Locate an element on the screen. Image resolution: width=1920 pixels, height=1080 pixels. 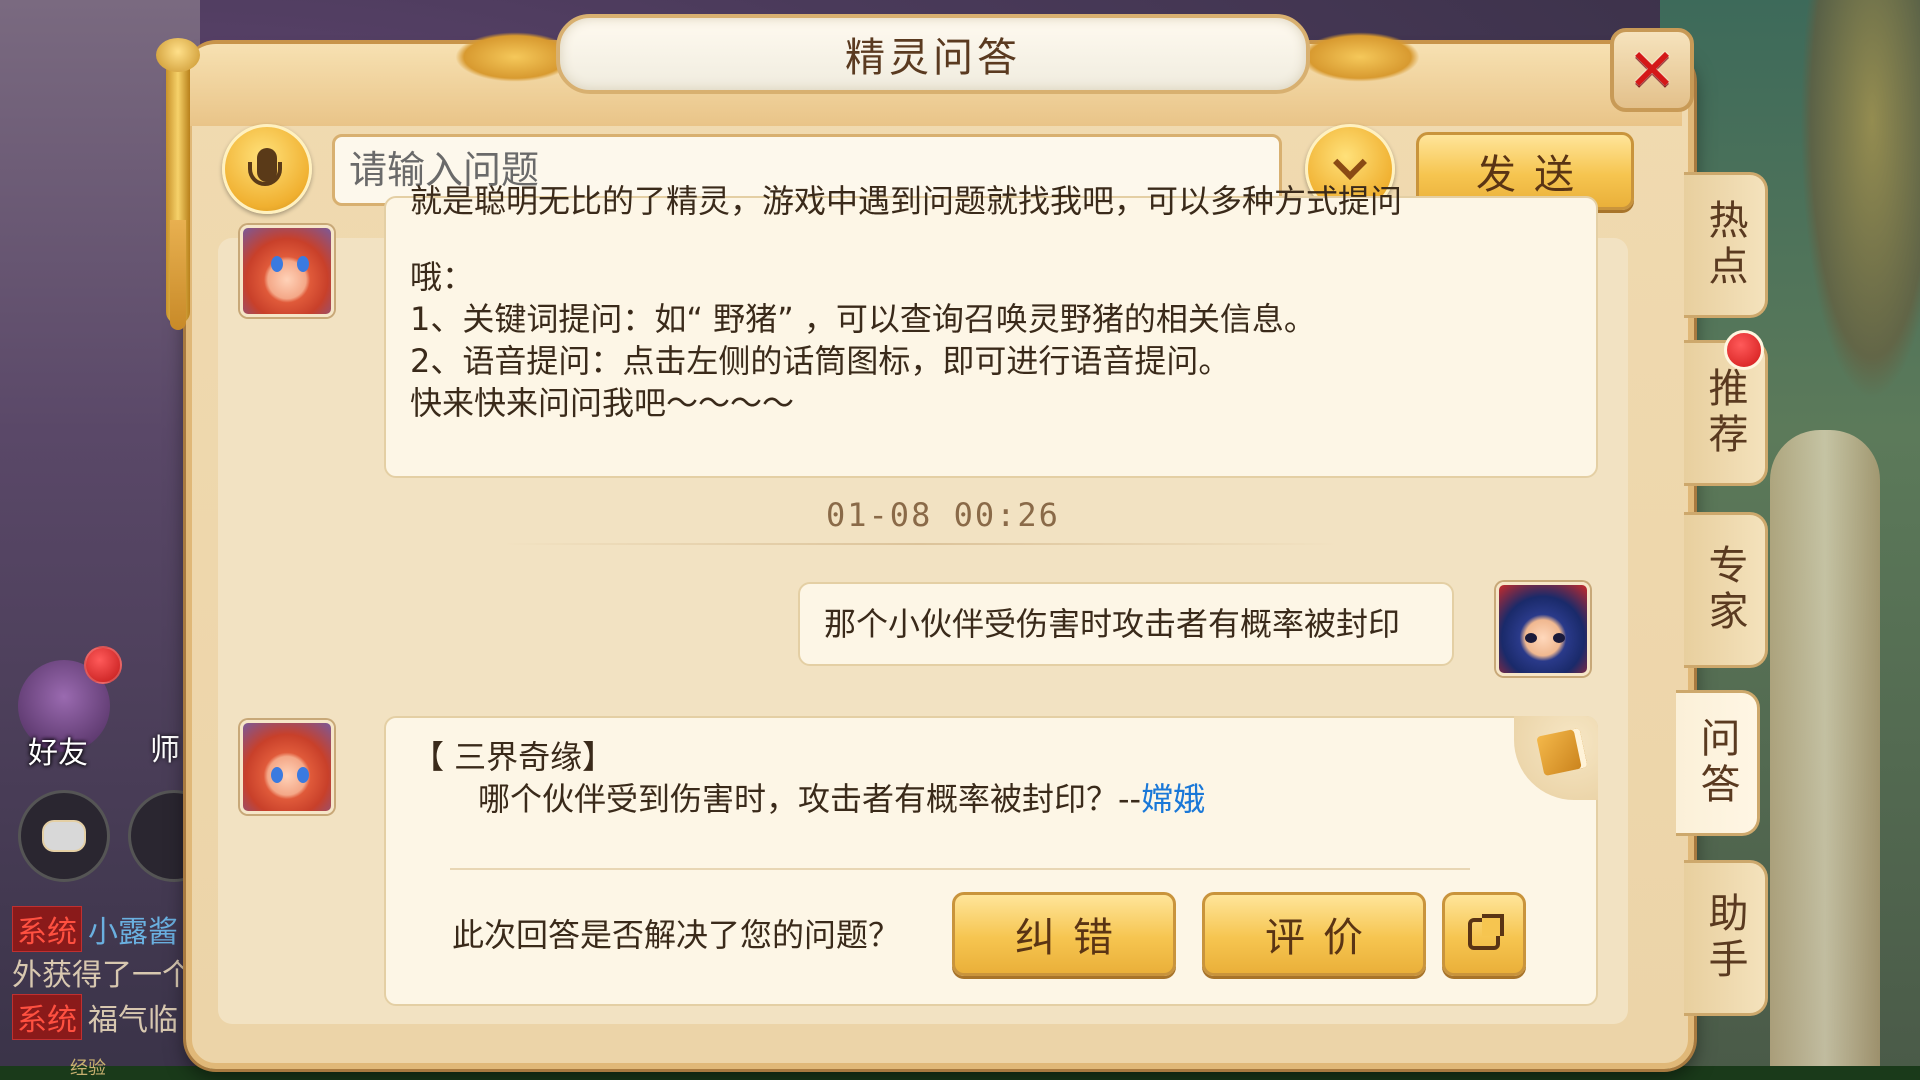
close-button: ✕ is located at coordinates (1652, 70).